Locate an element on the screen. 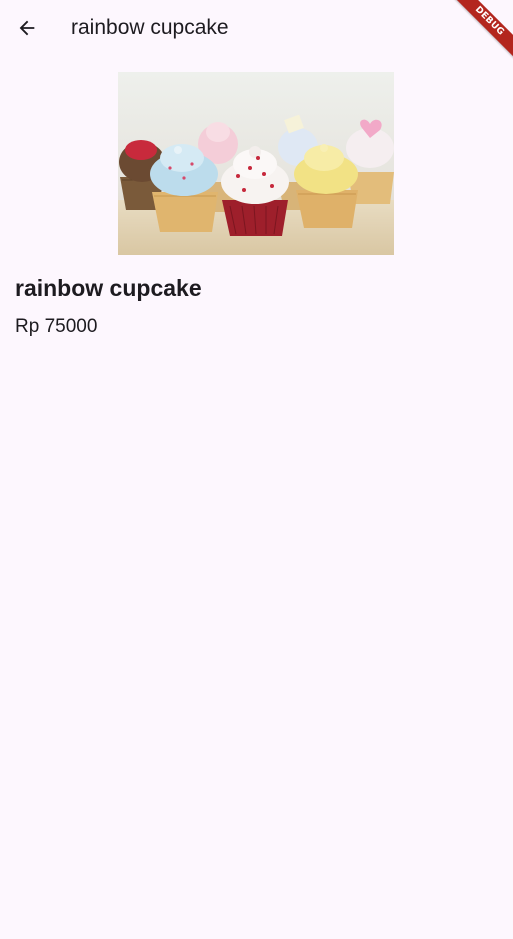  back-button is located at coordinates (27, 28).